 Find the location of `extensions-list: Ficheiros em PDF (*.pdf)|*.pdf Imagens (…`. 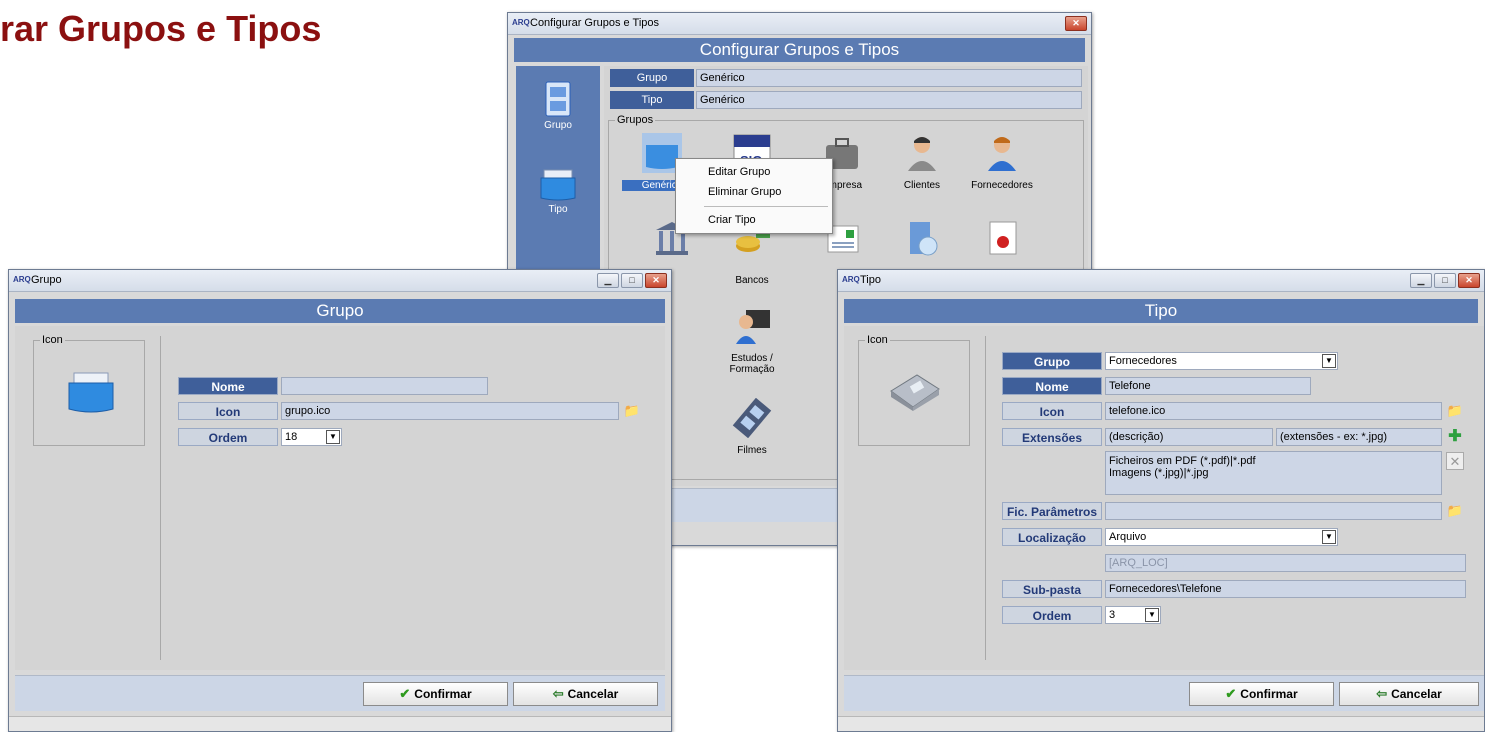

extensions-list: Ficheiros em PDF (*.pdf)|*.pdf Imagens (… is located at coordinates (1273, 473).